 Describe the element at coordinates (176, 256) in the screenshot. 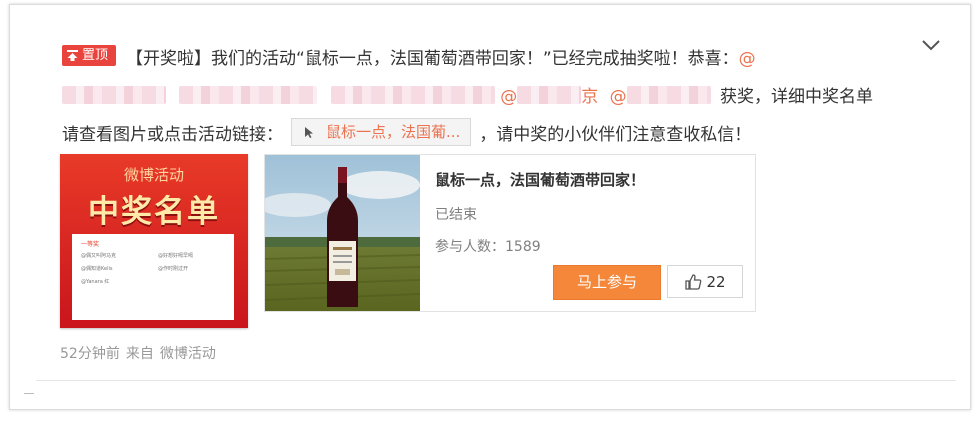

I see `winner-row: @好想好嗝早嗝` at that location.